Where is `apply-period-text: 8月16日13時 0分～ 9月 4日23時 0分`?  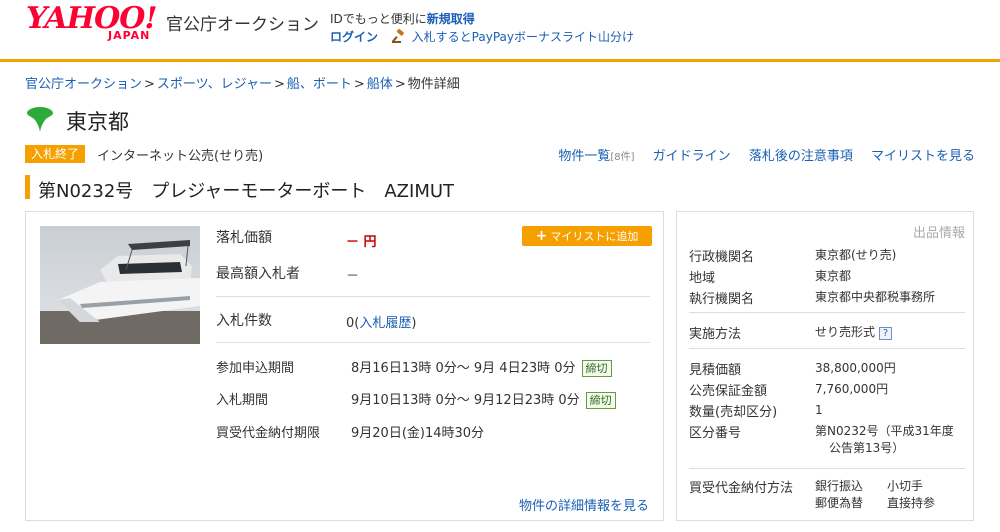
apply-period-text: 8月16日13時 0分～ 9月 4日23時 0分 is located at coordinates (463, 368).